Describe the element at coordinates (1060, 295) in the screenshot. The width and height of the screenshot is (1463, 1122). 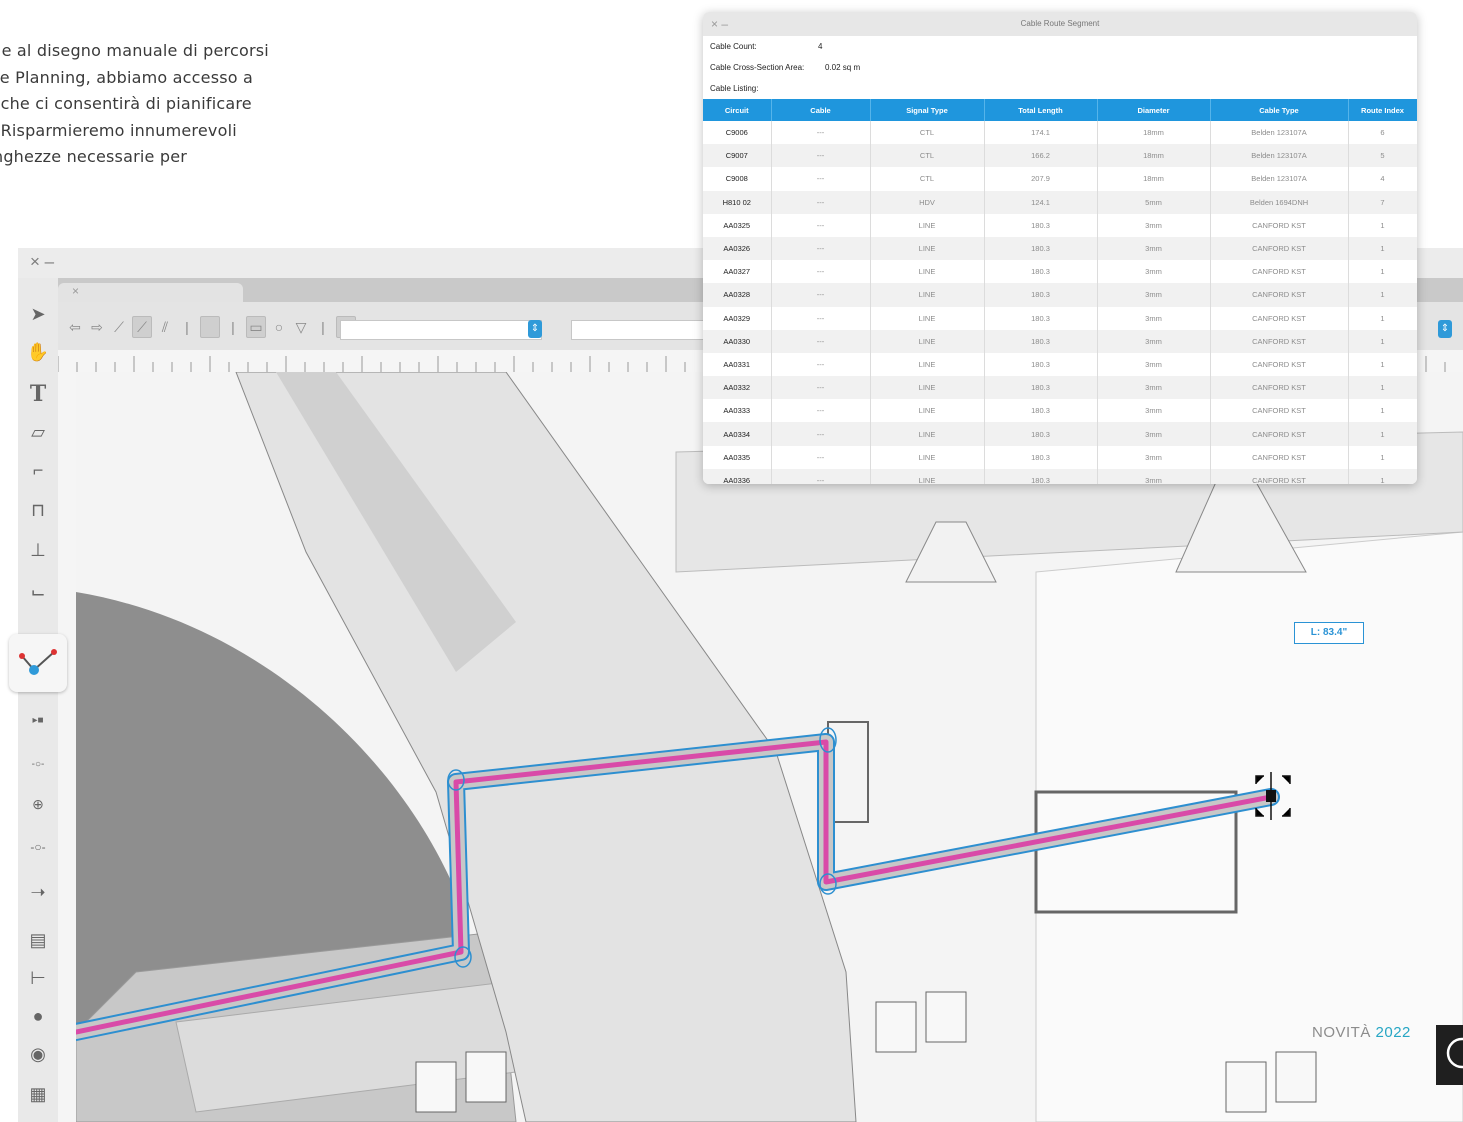
I see `table-row: AA0328 --- LINE 180.3 3mm CANFORD KST 1` at that location.